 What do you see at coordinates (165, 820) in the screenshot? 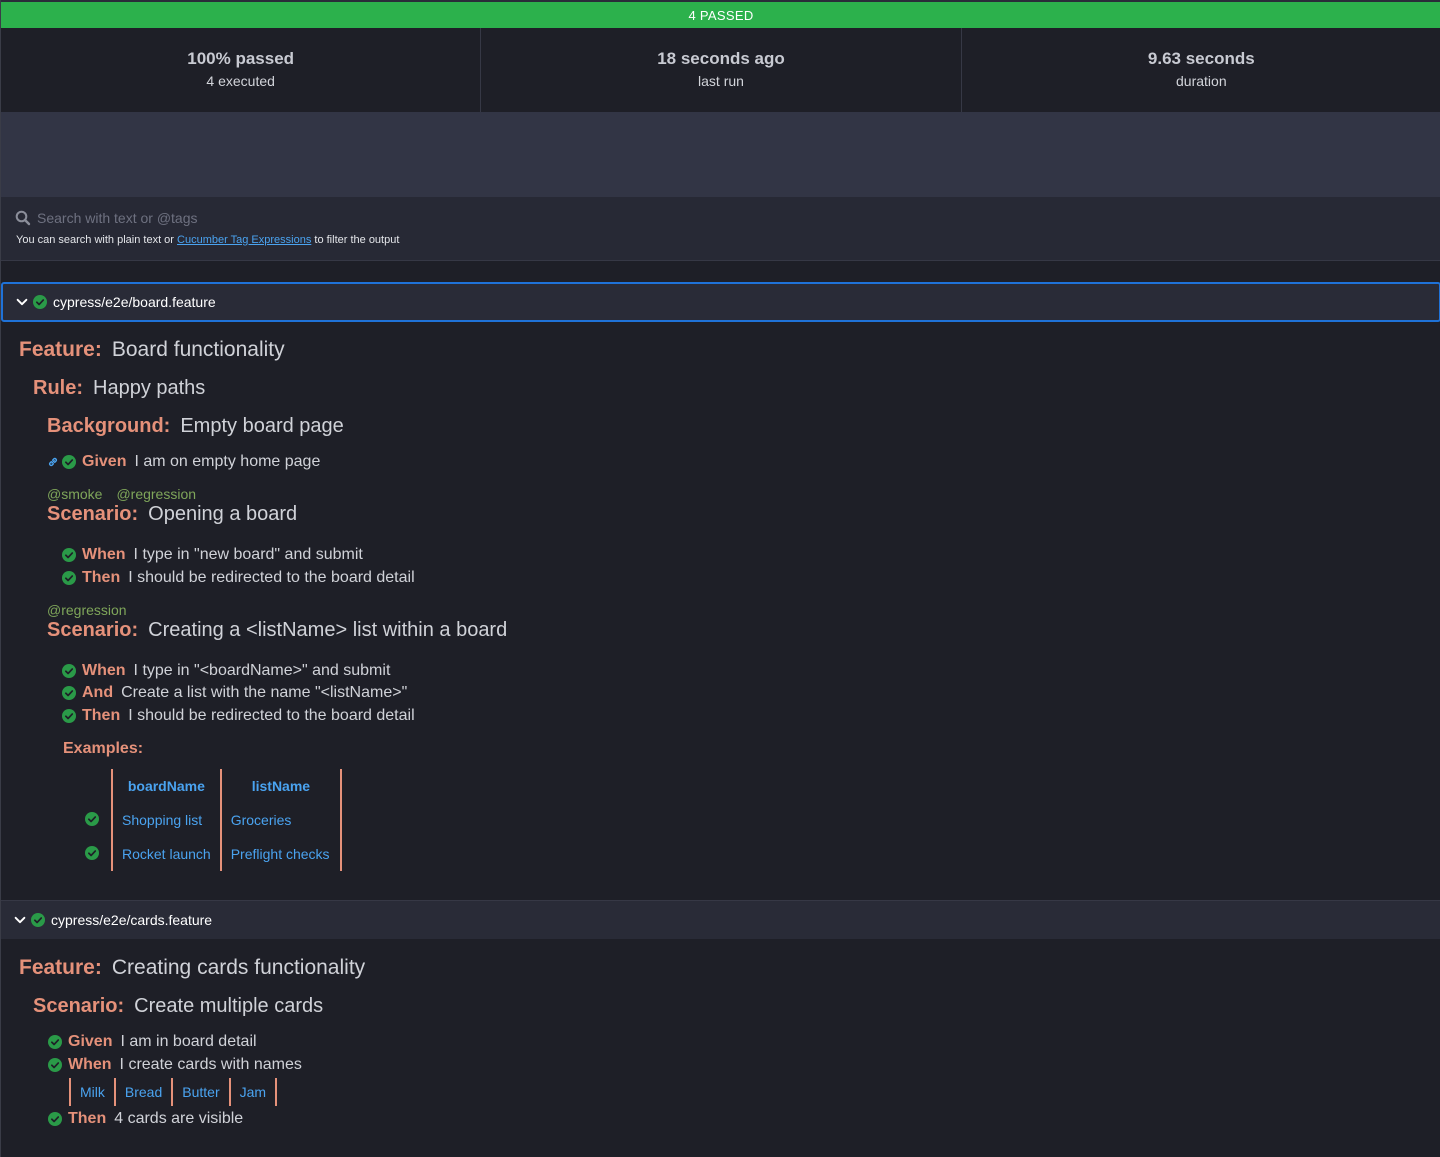
I see `example-cell: Shopping list` at bounding box center [165, 820].